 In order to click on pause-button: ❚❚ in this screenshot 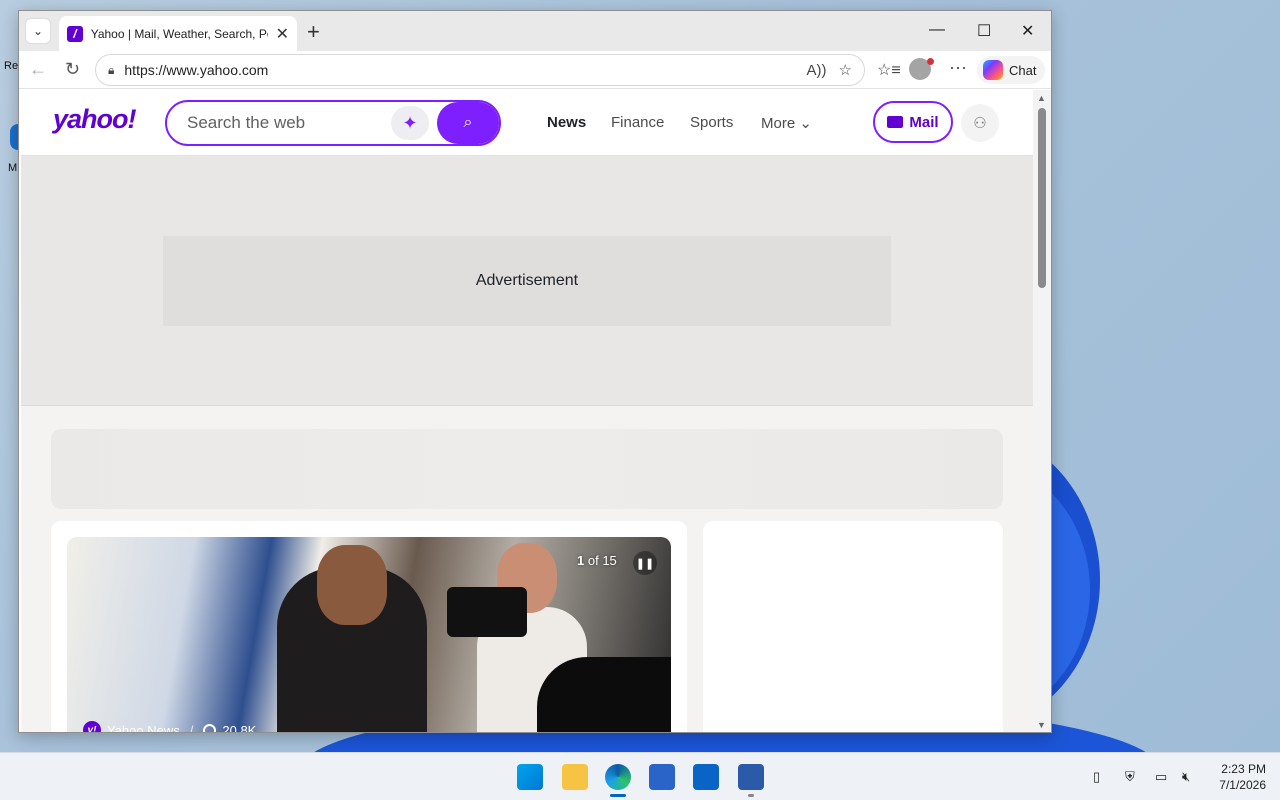, I will do `click(645, 563)`.